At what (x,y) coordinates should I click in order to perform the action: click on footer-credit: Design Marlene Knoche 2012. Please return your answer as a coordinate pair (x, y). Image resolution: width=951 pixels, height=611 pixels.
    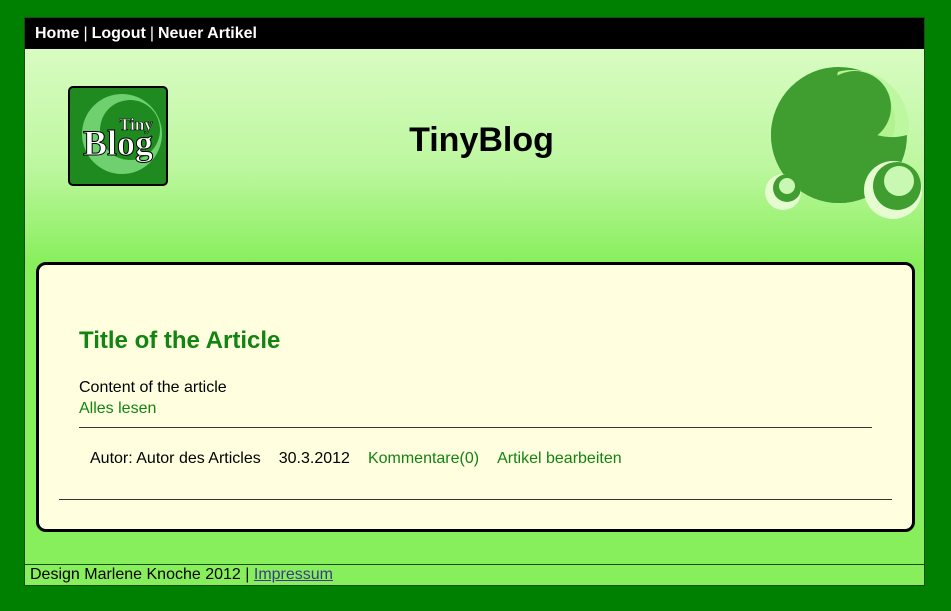
    Looking at the image, I should click on (135, 574).